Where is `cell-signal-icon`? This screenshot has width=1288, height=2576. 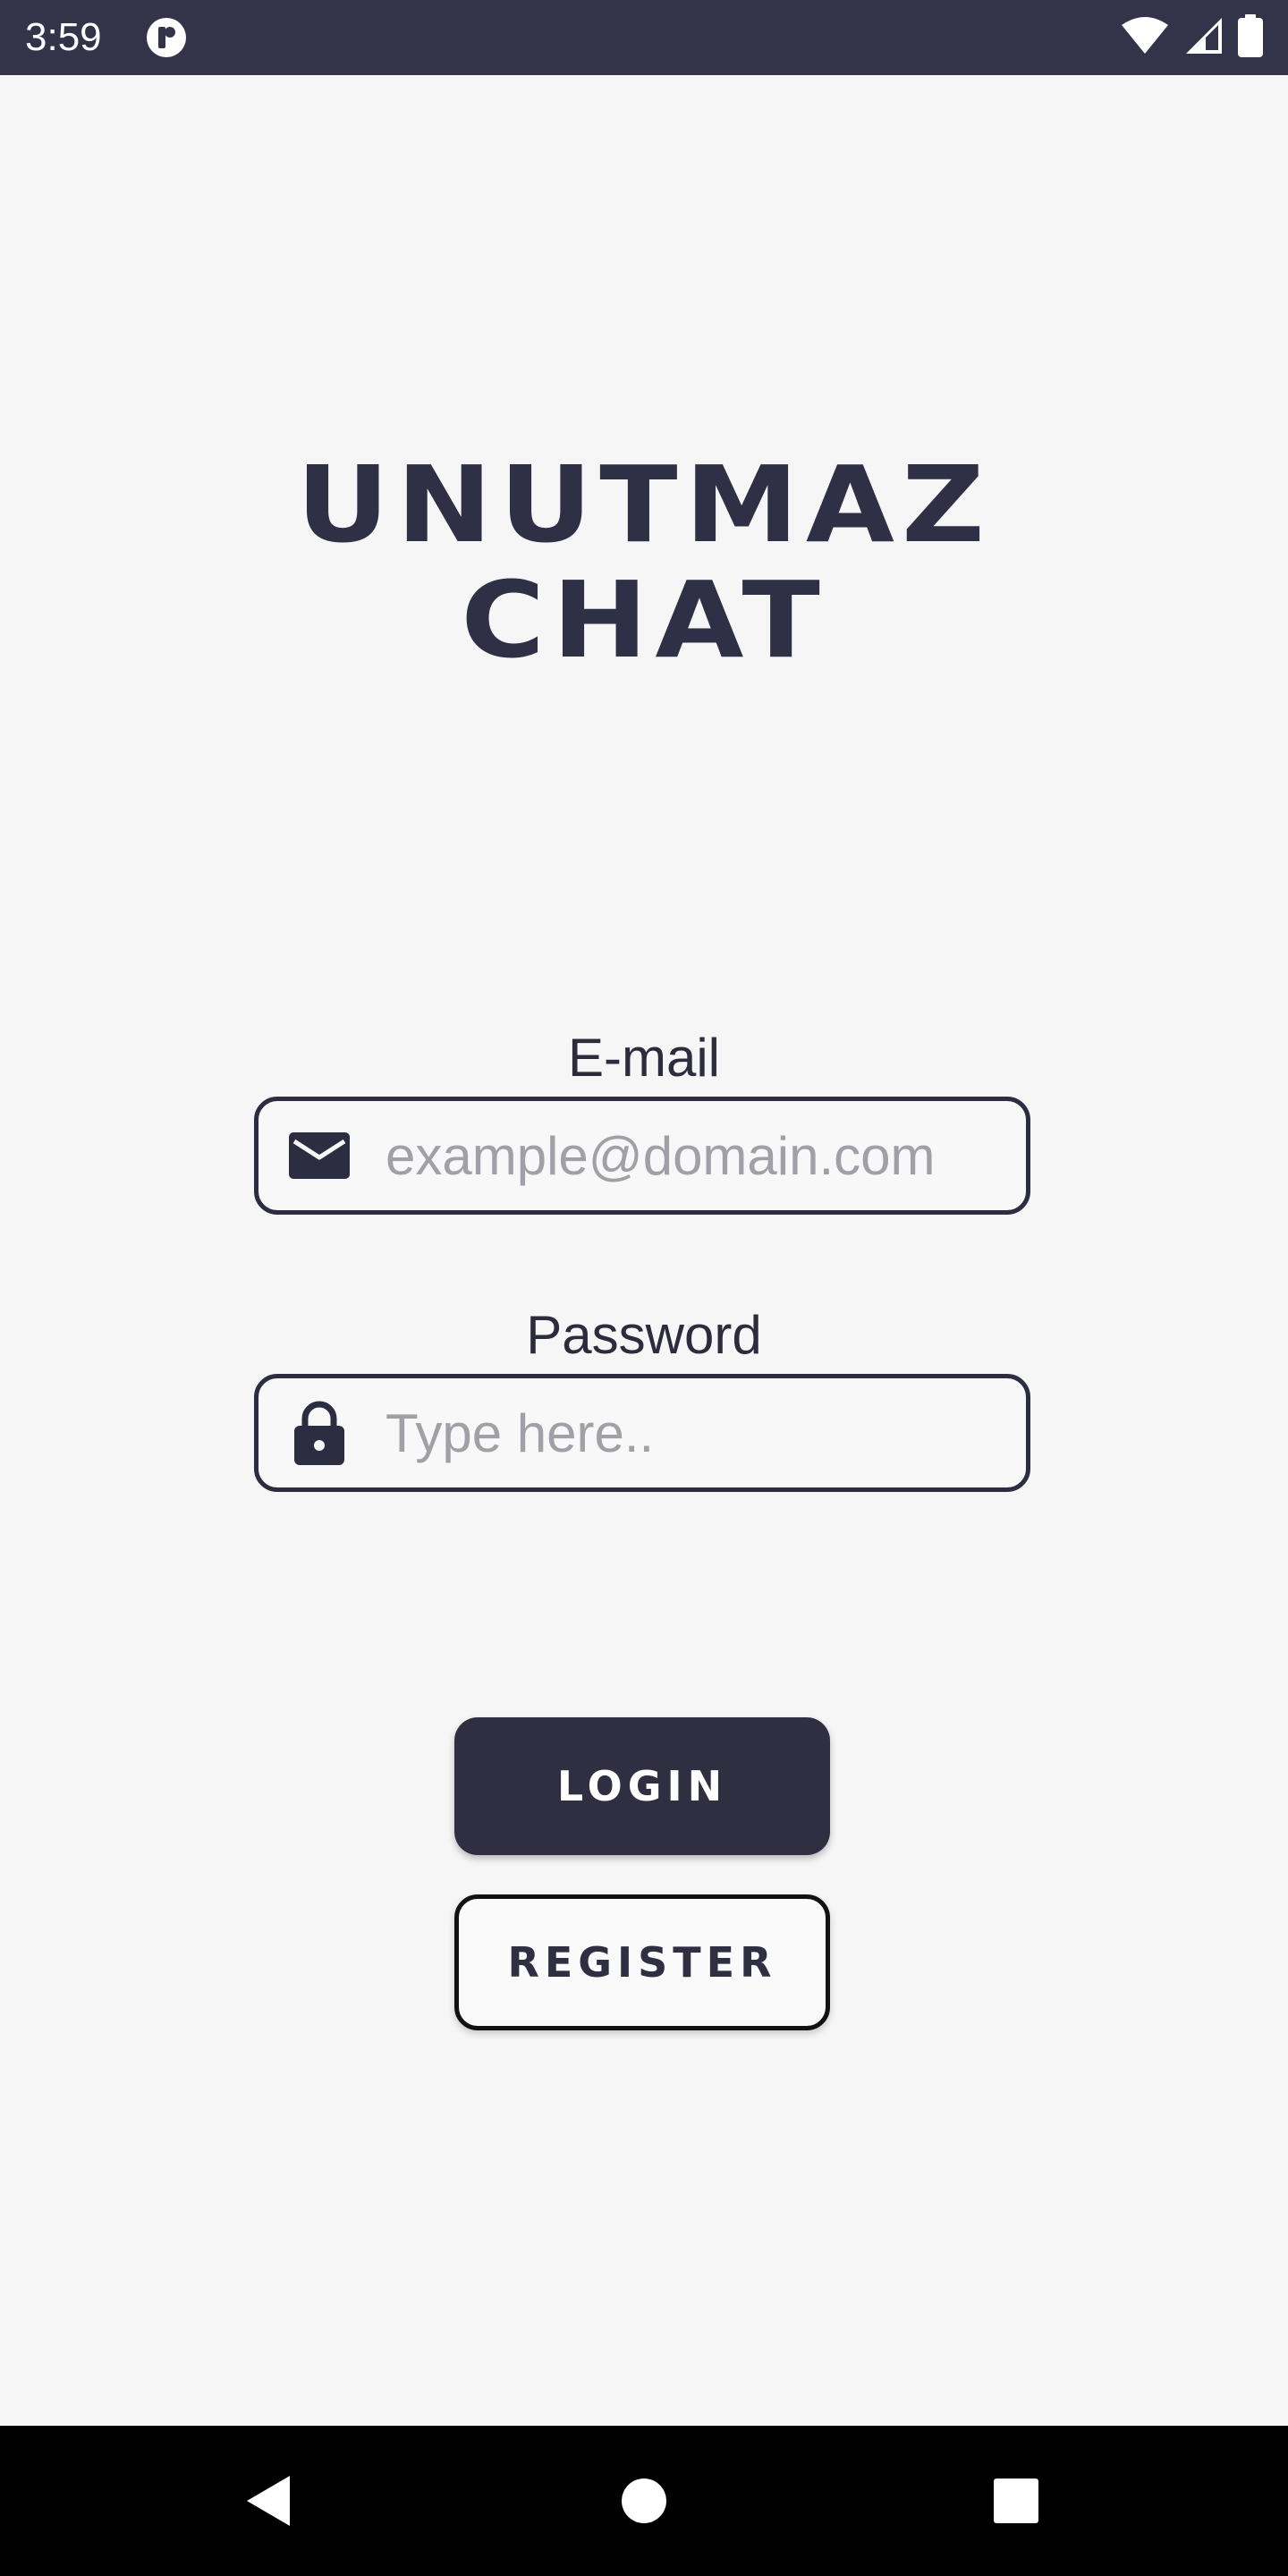 cell-signal-icon is located at coordinates (1204, 38).